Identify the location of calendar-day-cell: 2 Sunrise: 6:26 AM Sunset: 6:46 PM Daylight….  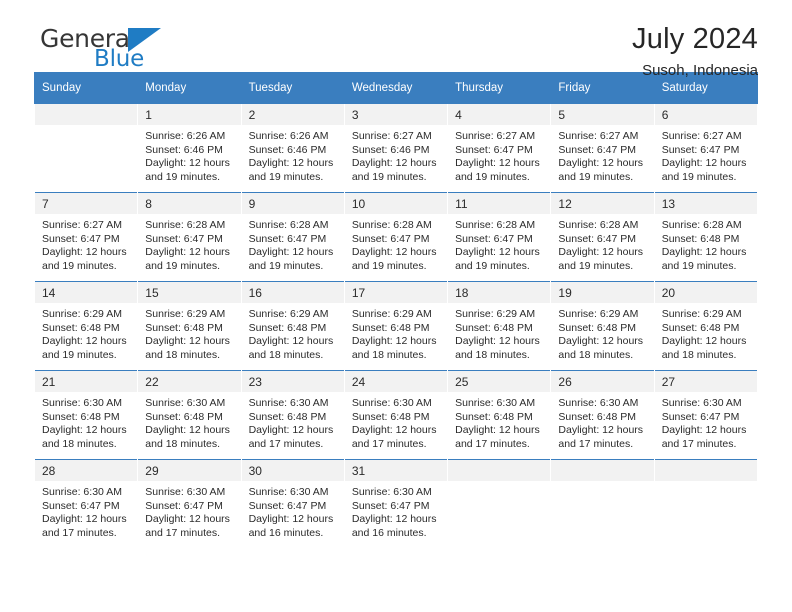
(292, 148).